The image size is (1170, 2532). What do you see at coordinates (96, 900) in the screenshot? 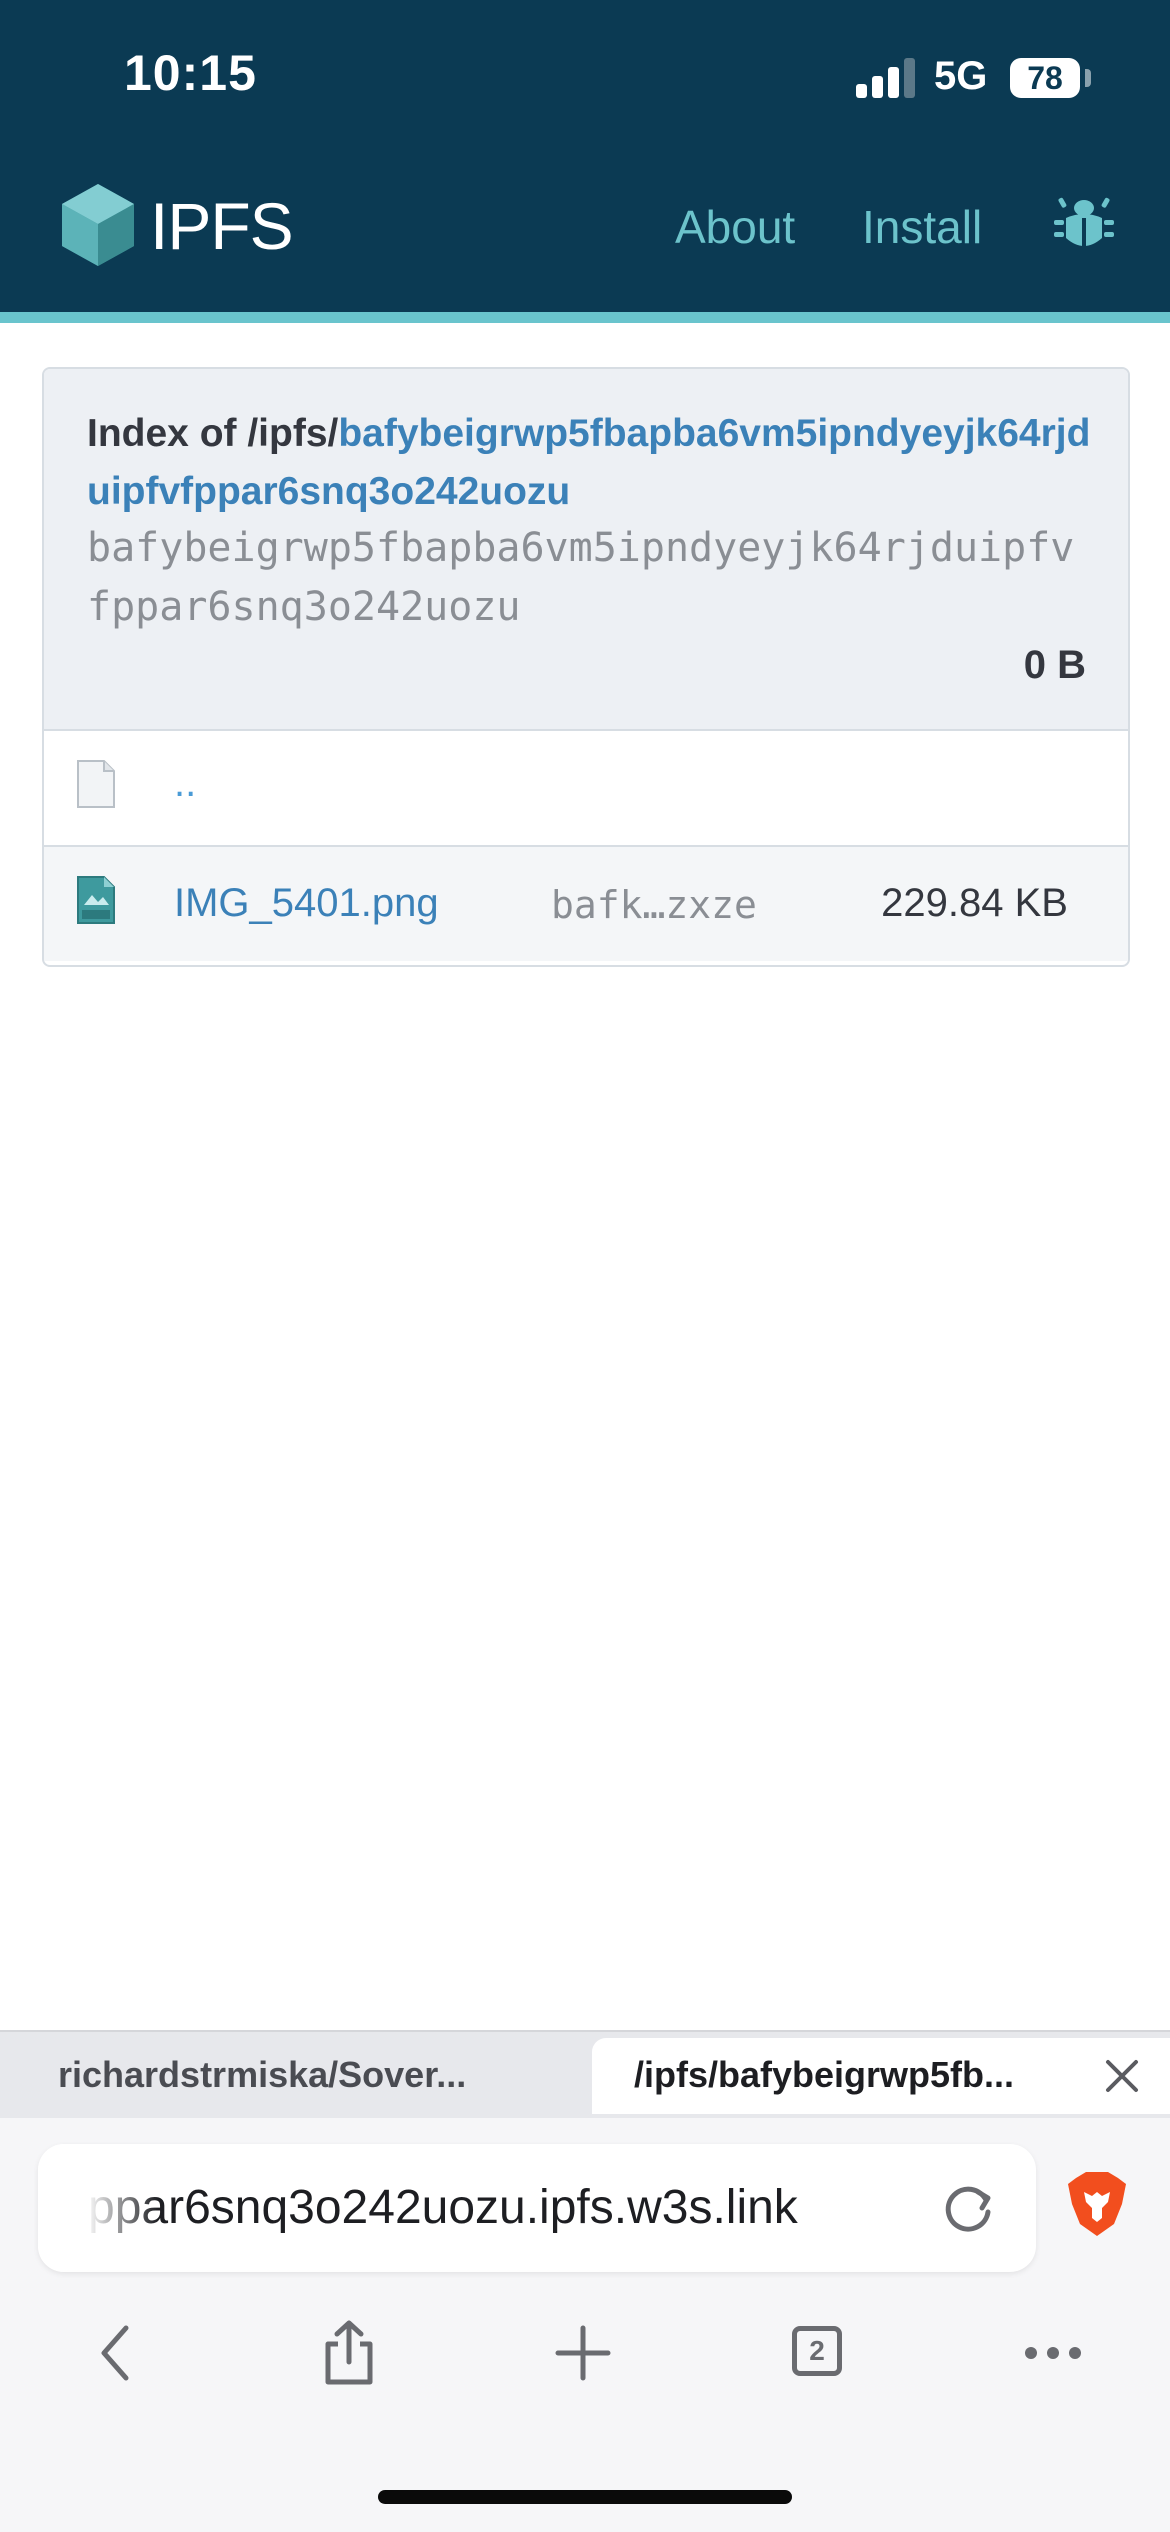
I see `png-file-icon` at bounding box center [96, 900].